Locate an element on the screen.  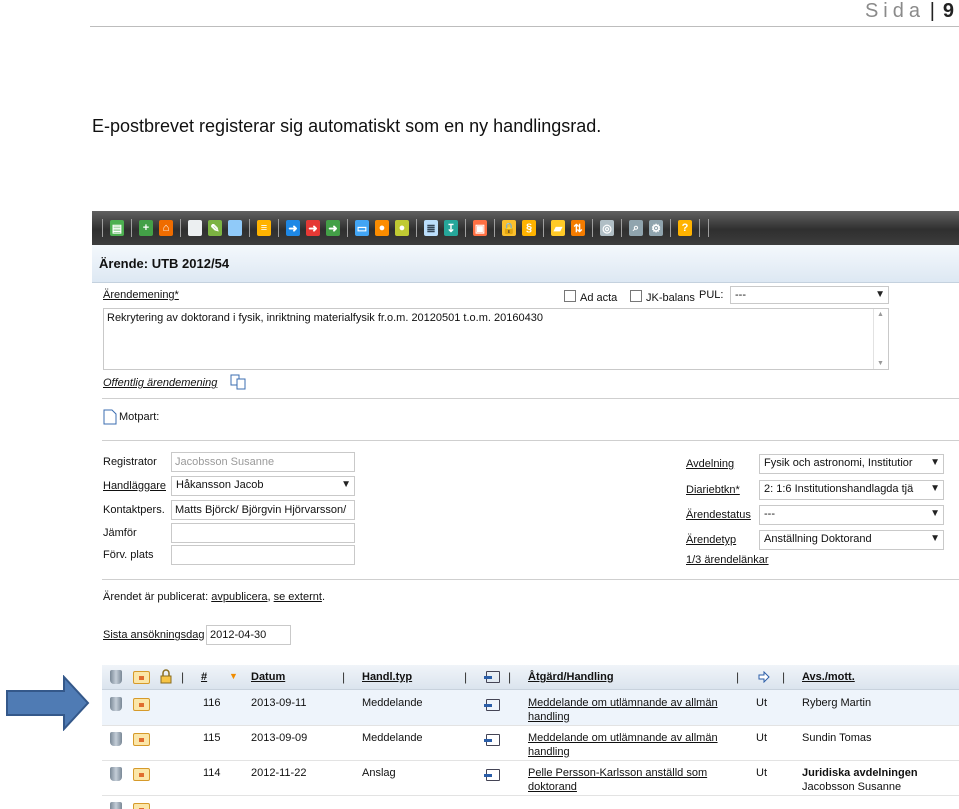
comma-text: , is located at coordinates (269, 597).